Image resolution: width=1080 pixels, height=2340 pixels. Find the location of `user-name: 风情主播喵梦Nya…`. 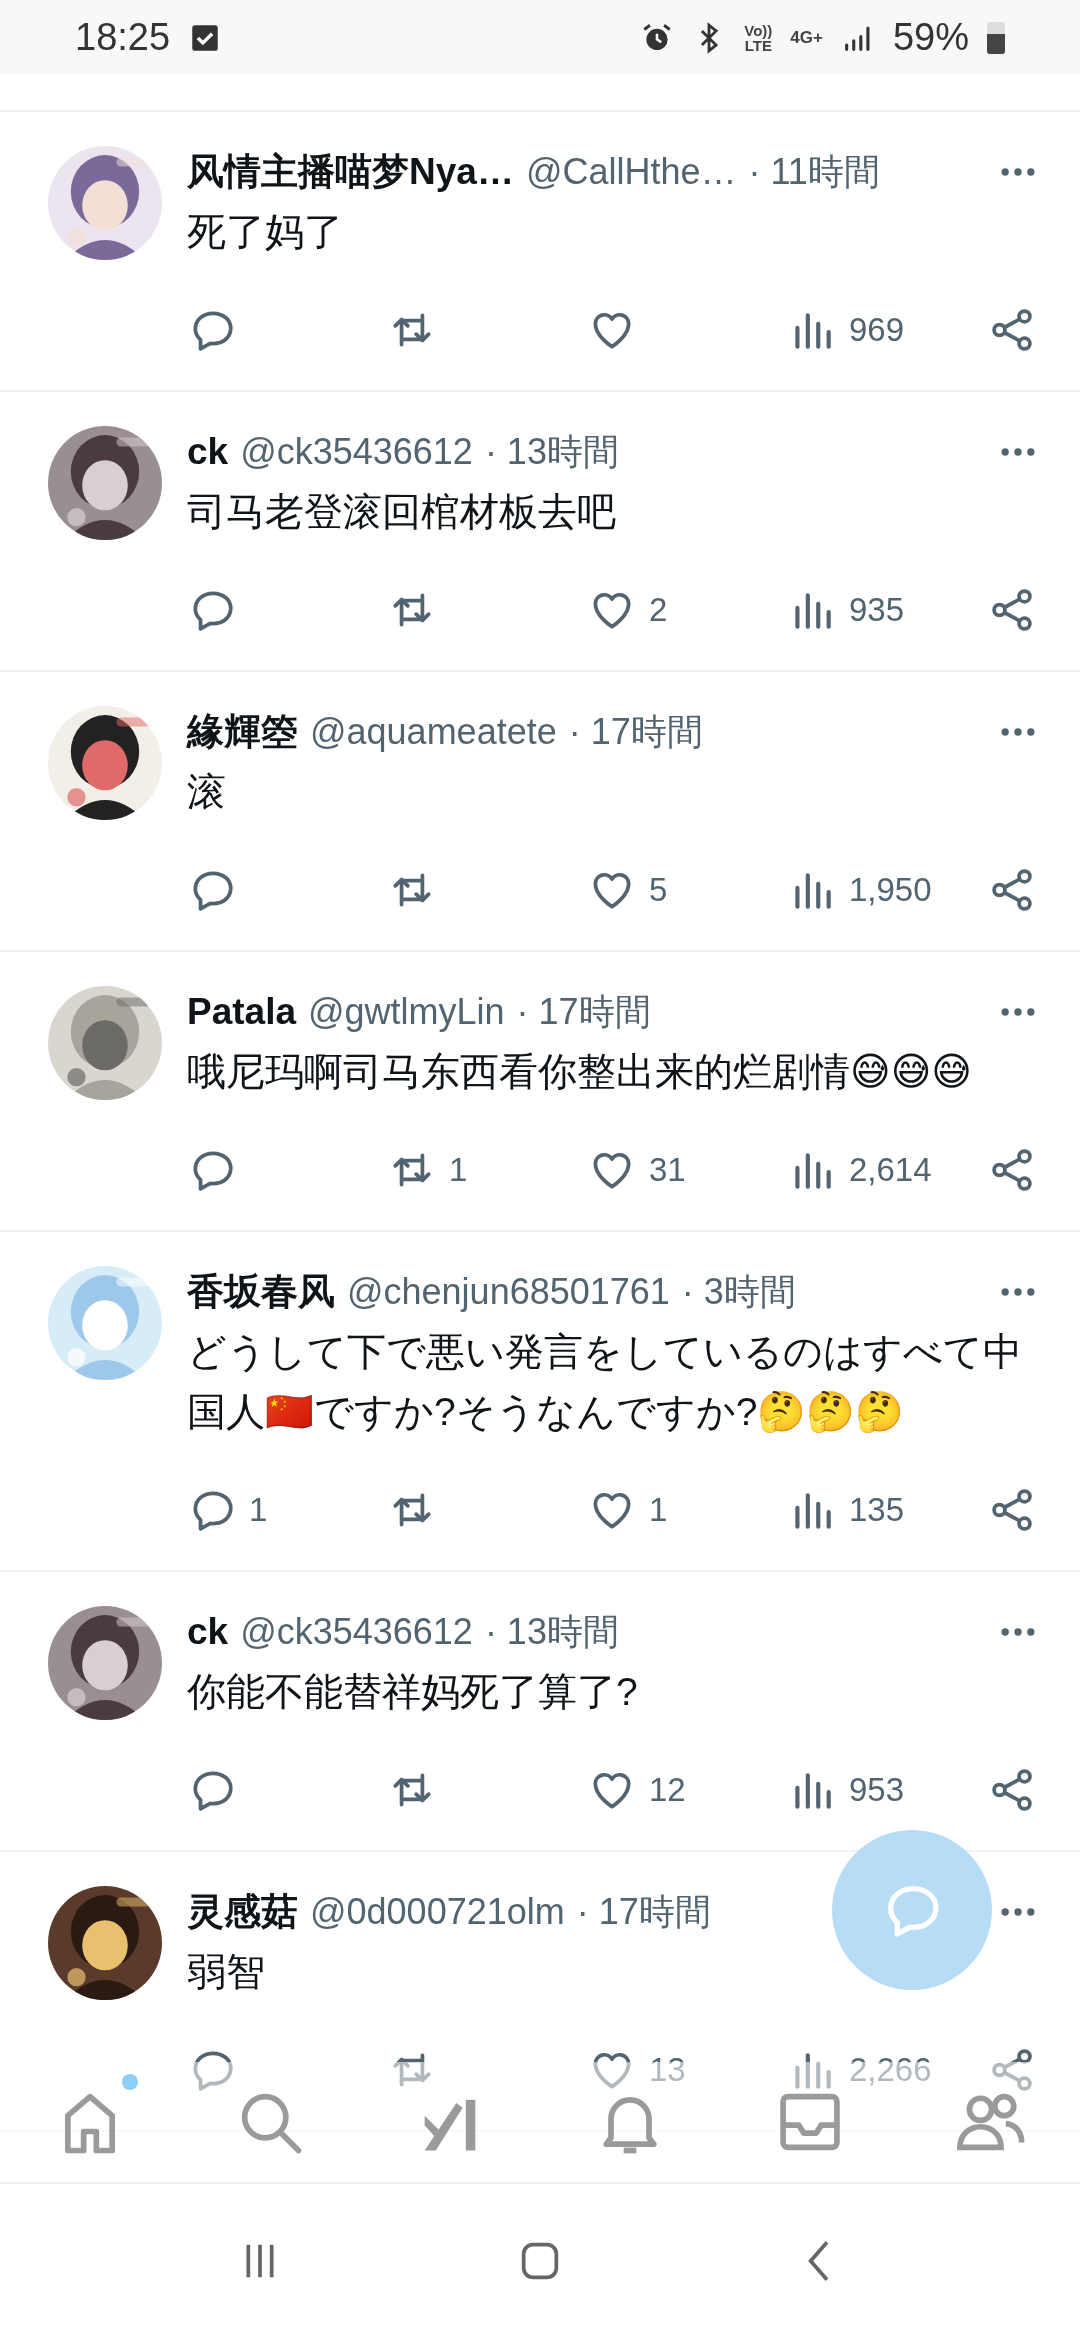

user-name: 风情主播喵梦Nya… is located at coordinates (350, 172).